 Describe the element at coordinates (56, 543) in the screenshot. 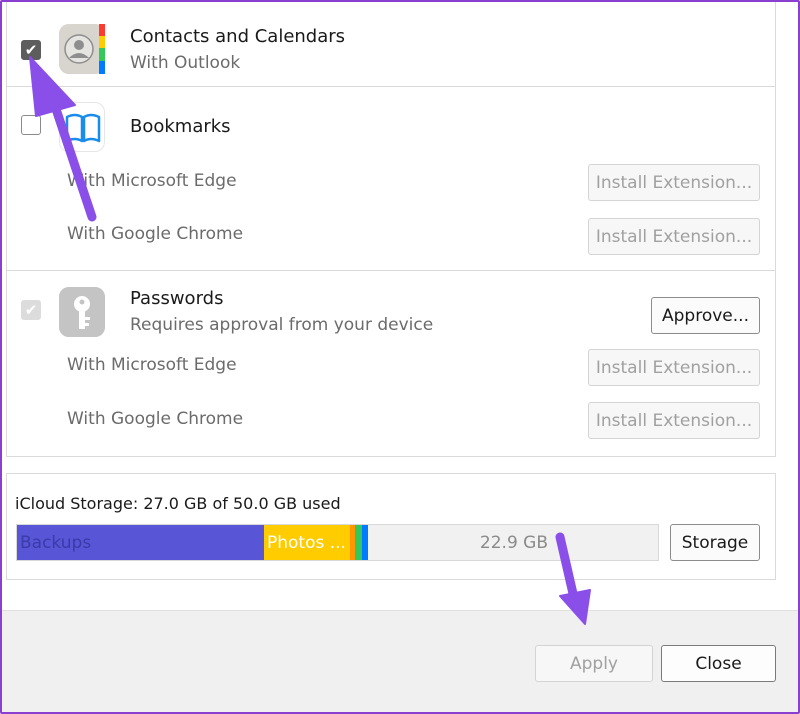

I see `storage-segment-label: Backups` at that location.